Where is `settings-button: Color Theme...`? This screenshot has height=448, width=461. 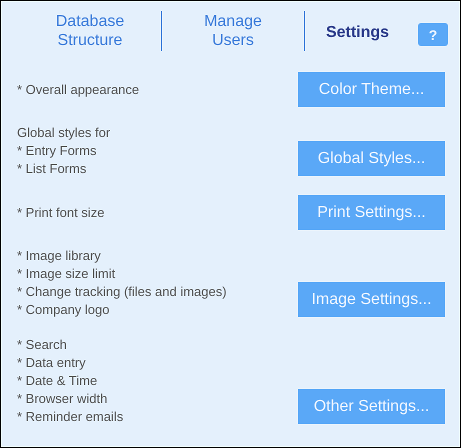 settings-button: Color Theme... is located at coordinates (371, 89).